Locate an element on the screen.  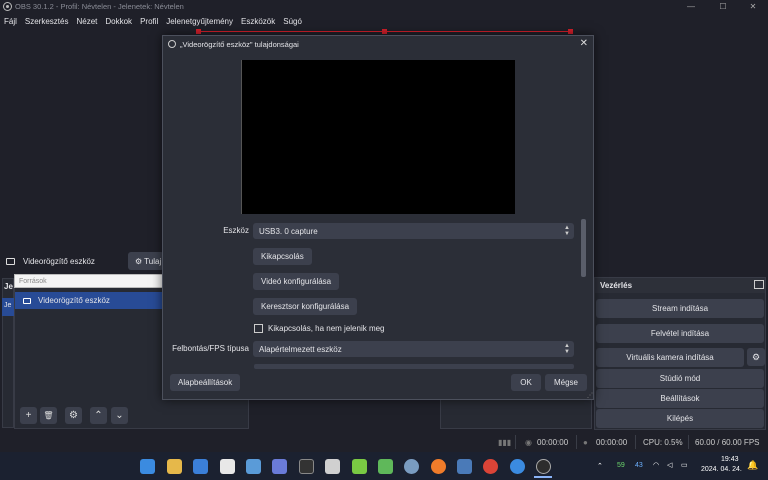
source-bar-name: Videorögzítő eszköz is located at coordinates (59, 261).